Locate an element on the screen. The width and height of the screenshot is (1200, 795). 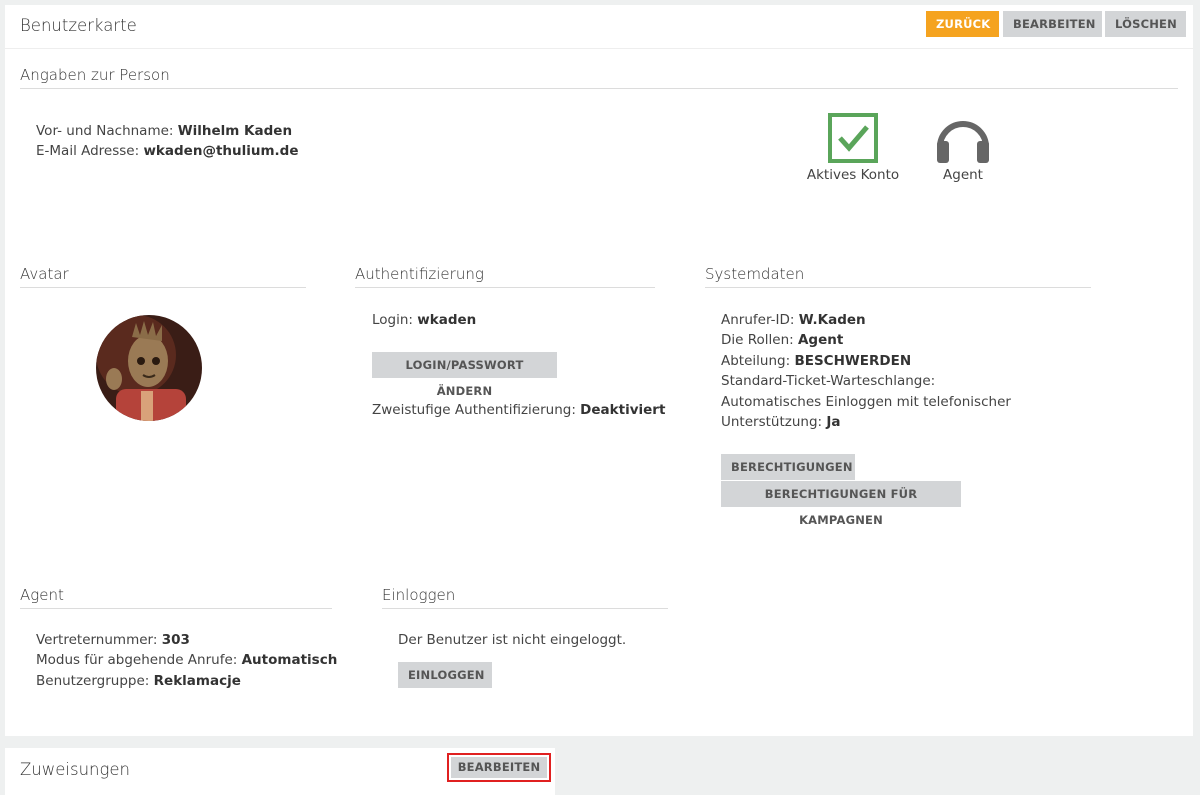
assignments-edit-button: BEARBEITEN is located at coordinates (499, 767).